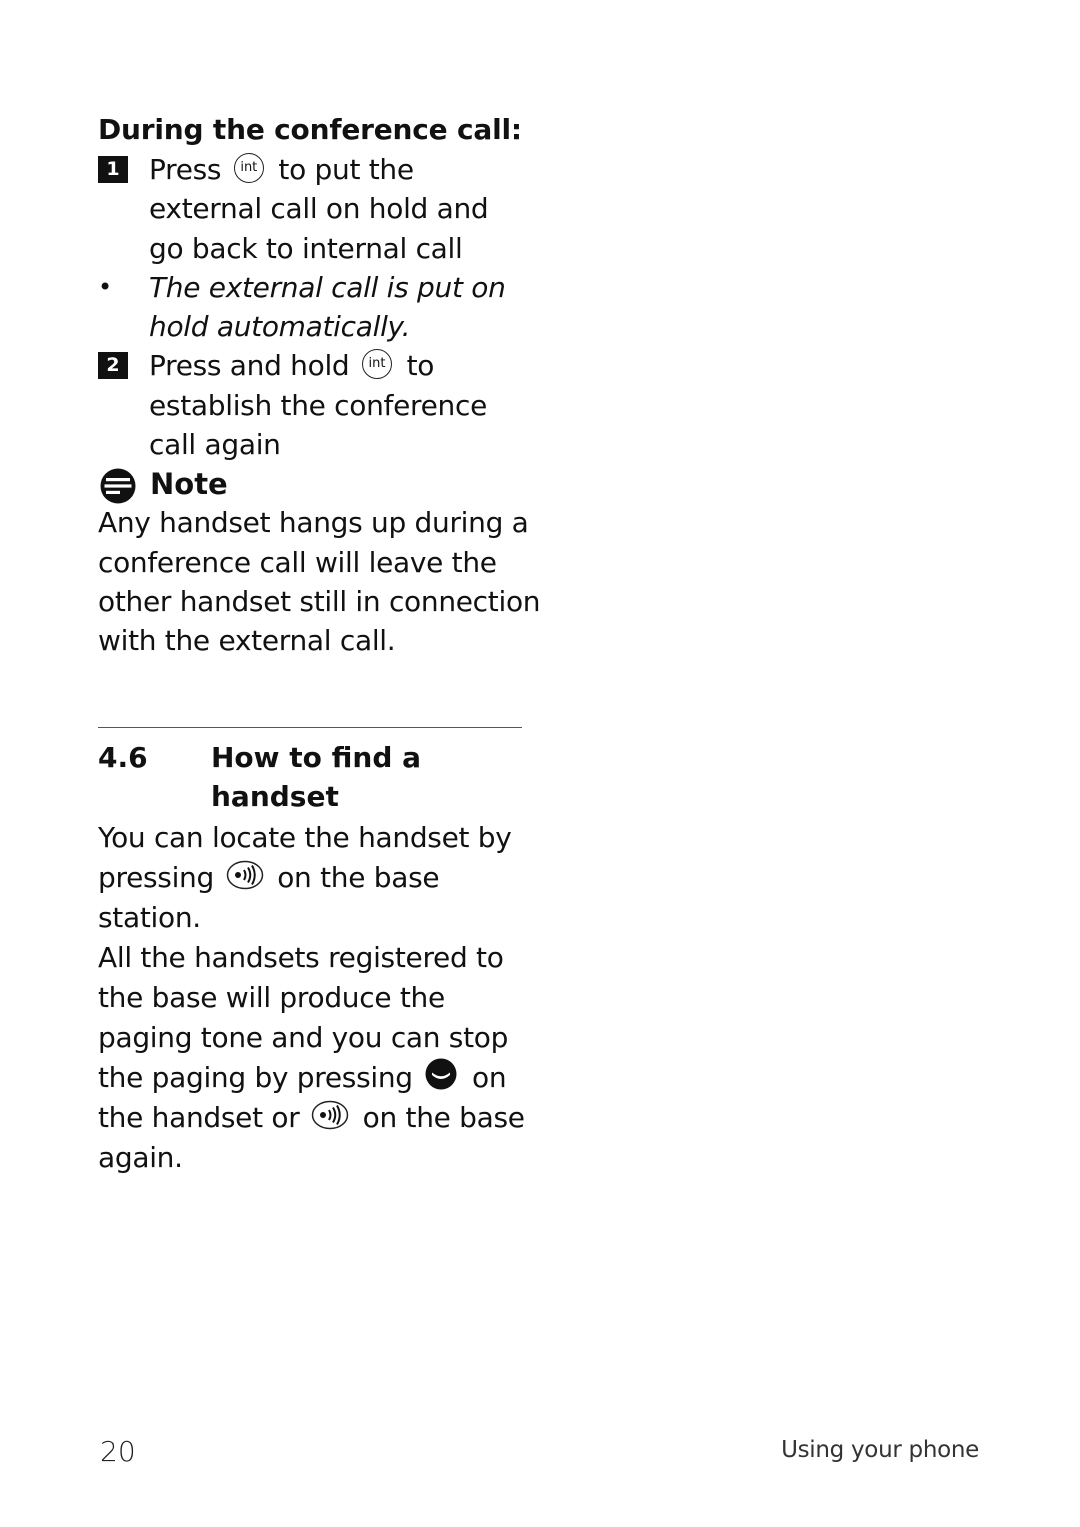  Describe the element at coordinates (280, 327) in the screenshot. I see `result-line2: hold automatically.` at that location.